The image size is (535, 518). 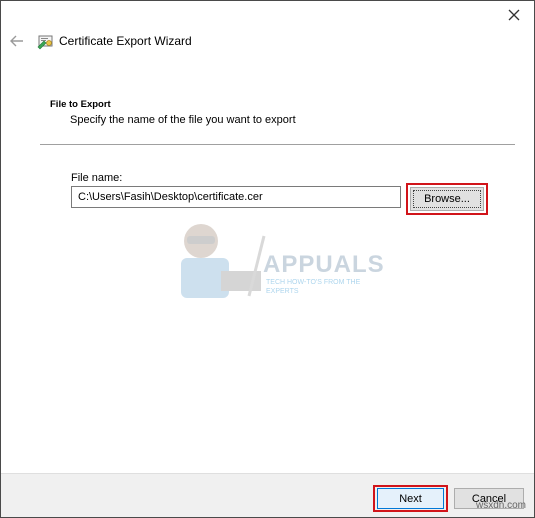 What do you see at coordinates (277, 144) in the screenshot?
I see `divider` at bounding box center [277, 144].